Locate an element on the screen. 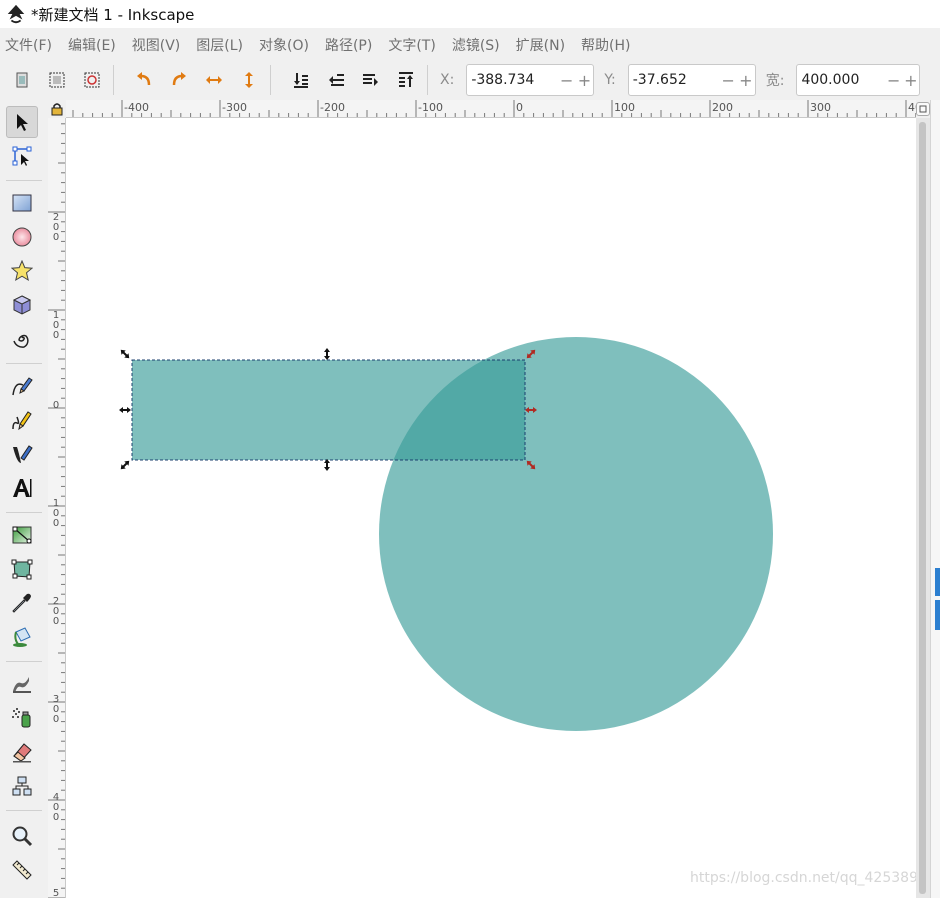 This screenshot has height=898, width=940. lower-button is located at coordinates (336, 80).